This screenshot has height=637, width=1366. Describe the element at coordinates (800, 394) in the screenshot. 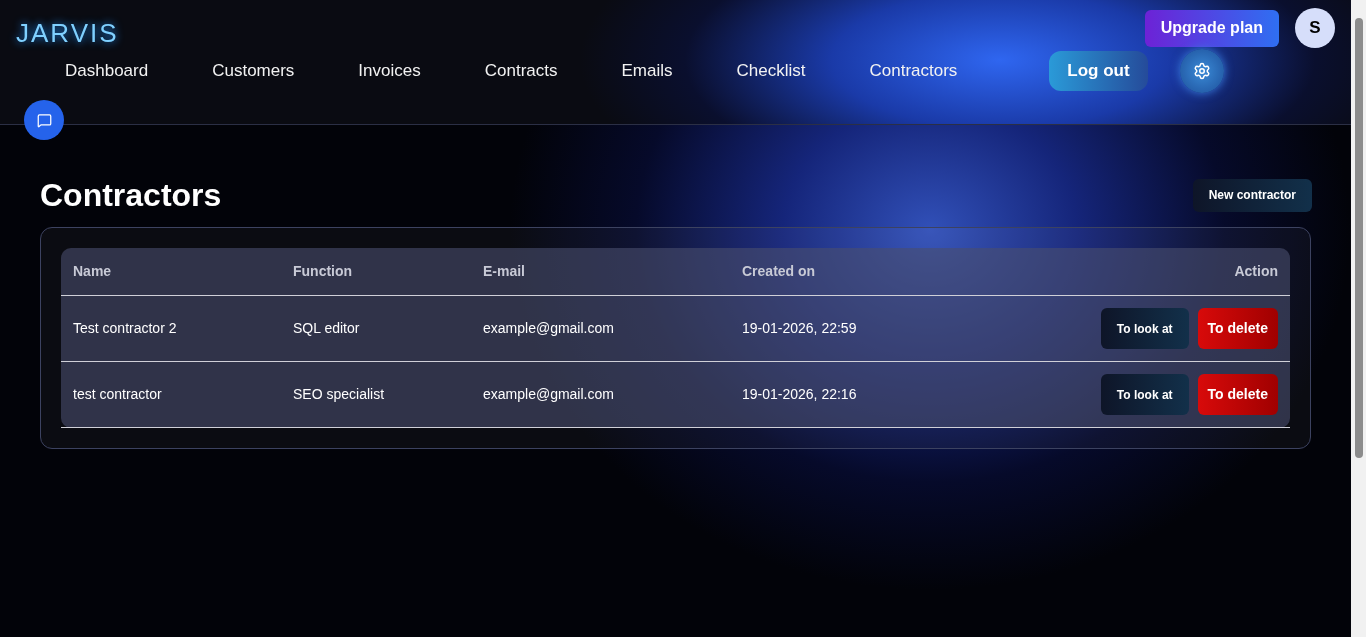

I see `table-cell-text: 19-01-2026, 22:16` at that location.